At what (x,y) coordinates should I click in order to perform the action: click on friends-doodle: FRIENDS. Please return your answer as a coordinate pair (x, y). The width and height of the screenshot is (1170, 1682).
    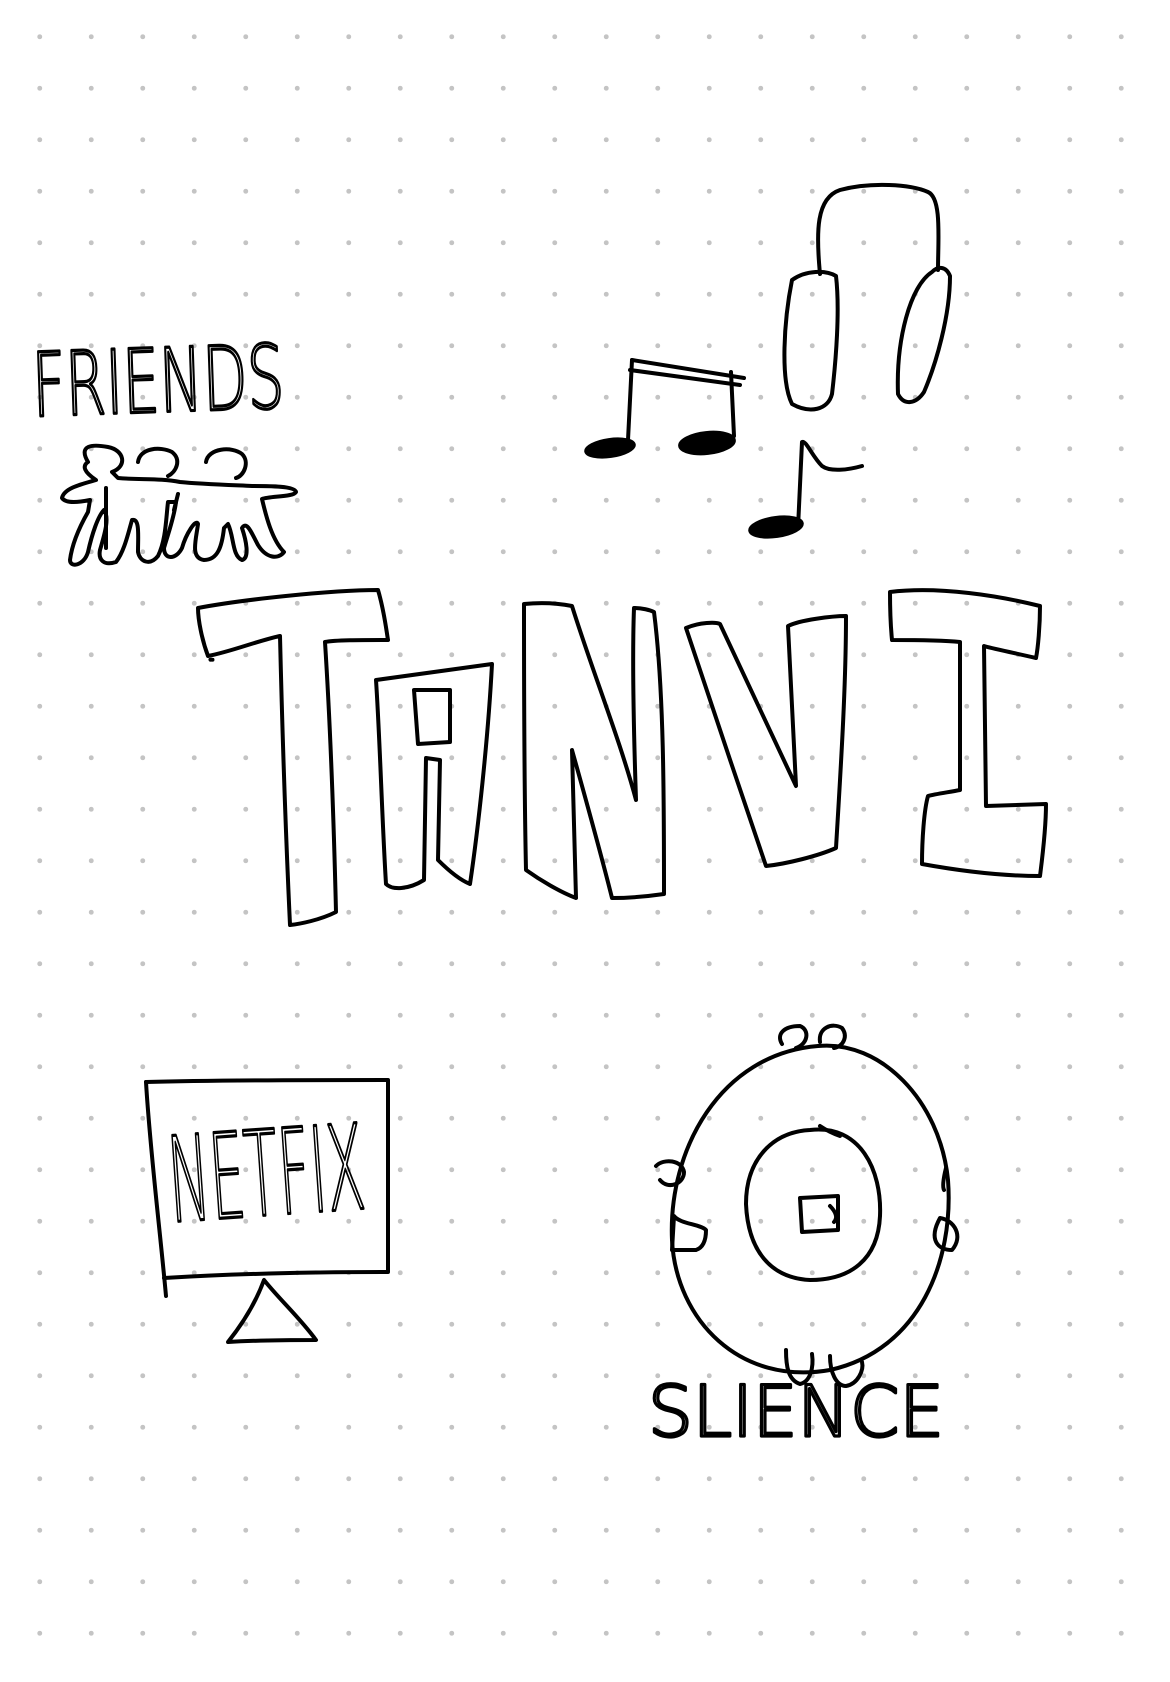
    Looking at the image, I should click on (163, 445).